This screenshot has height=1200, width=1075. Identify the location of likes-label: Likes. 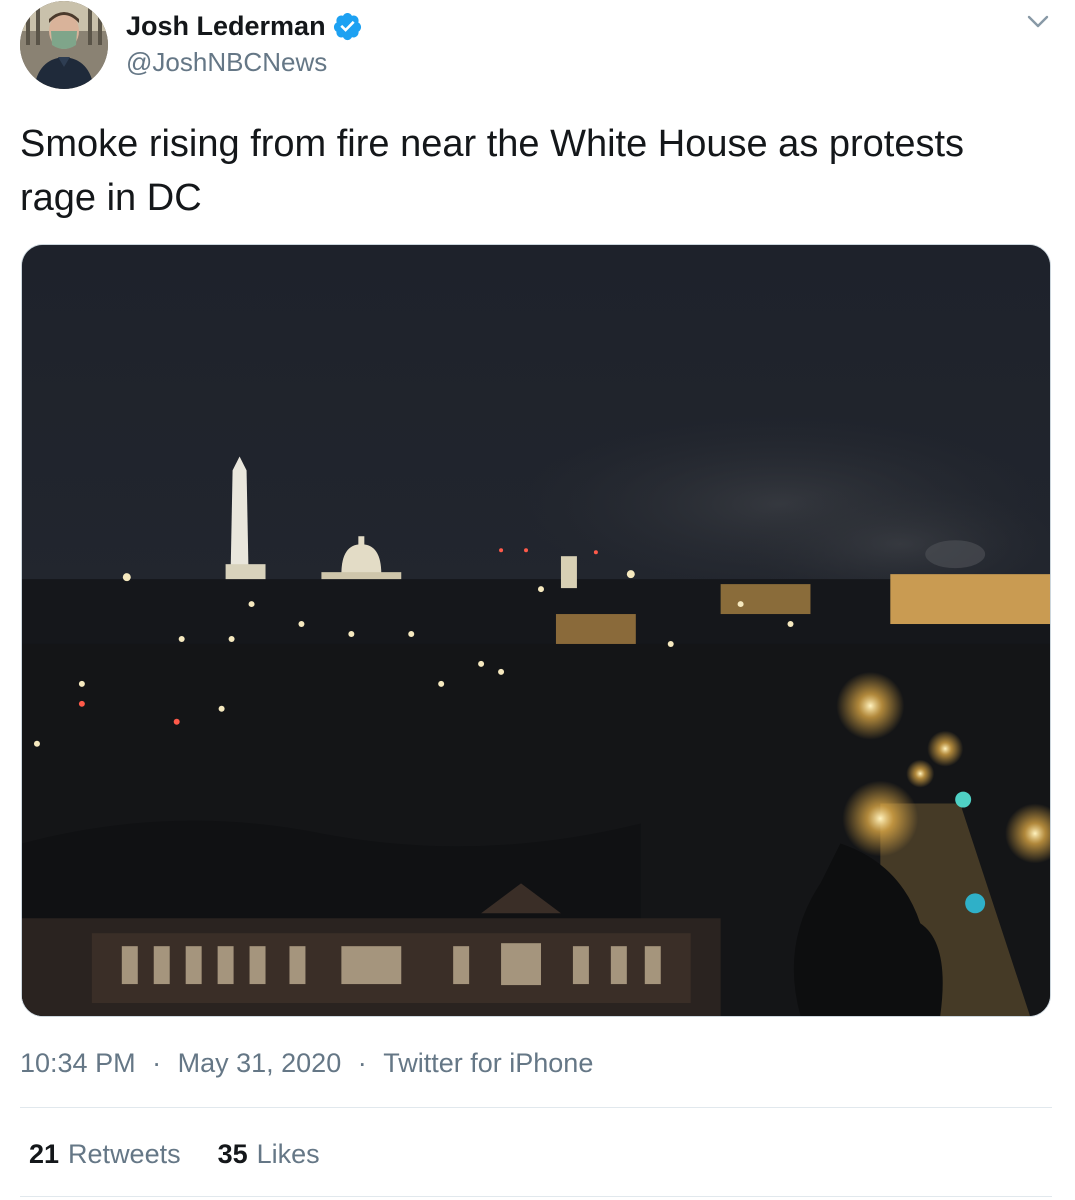
(288, 1154).